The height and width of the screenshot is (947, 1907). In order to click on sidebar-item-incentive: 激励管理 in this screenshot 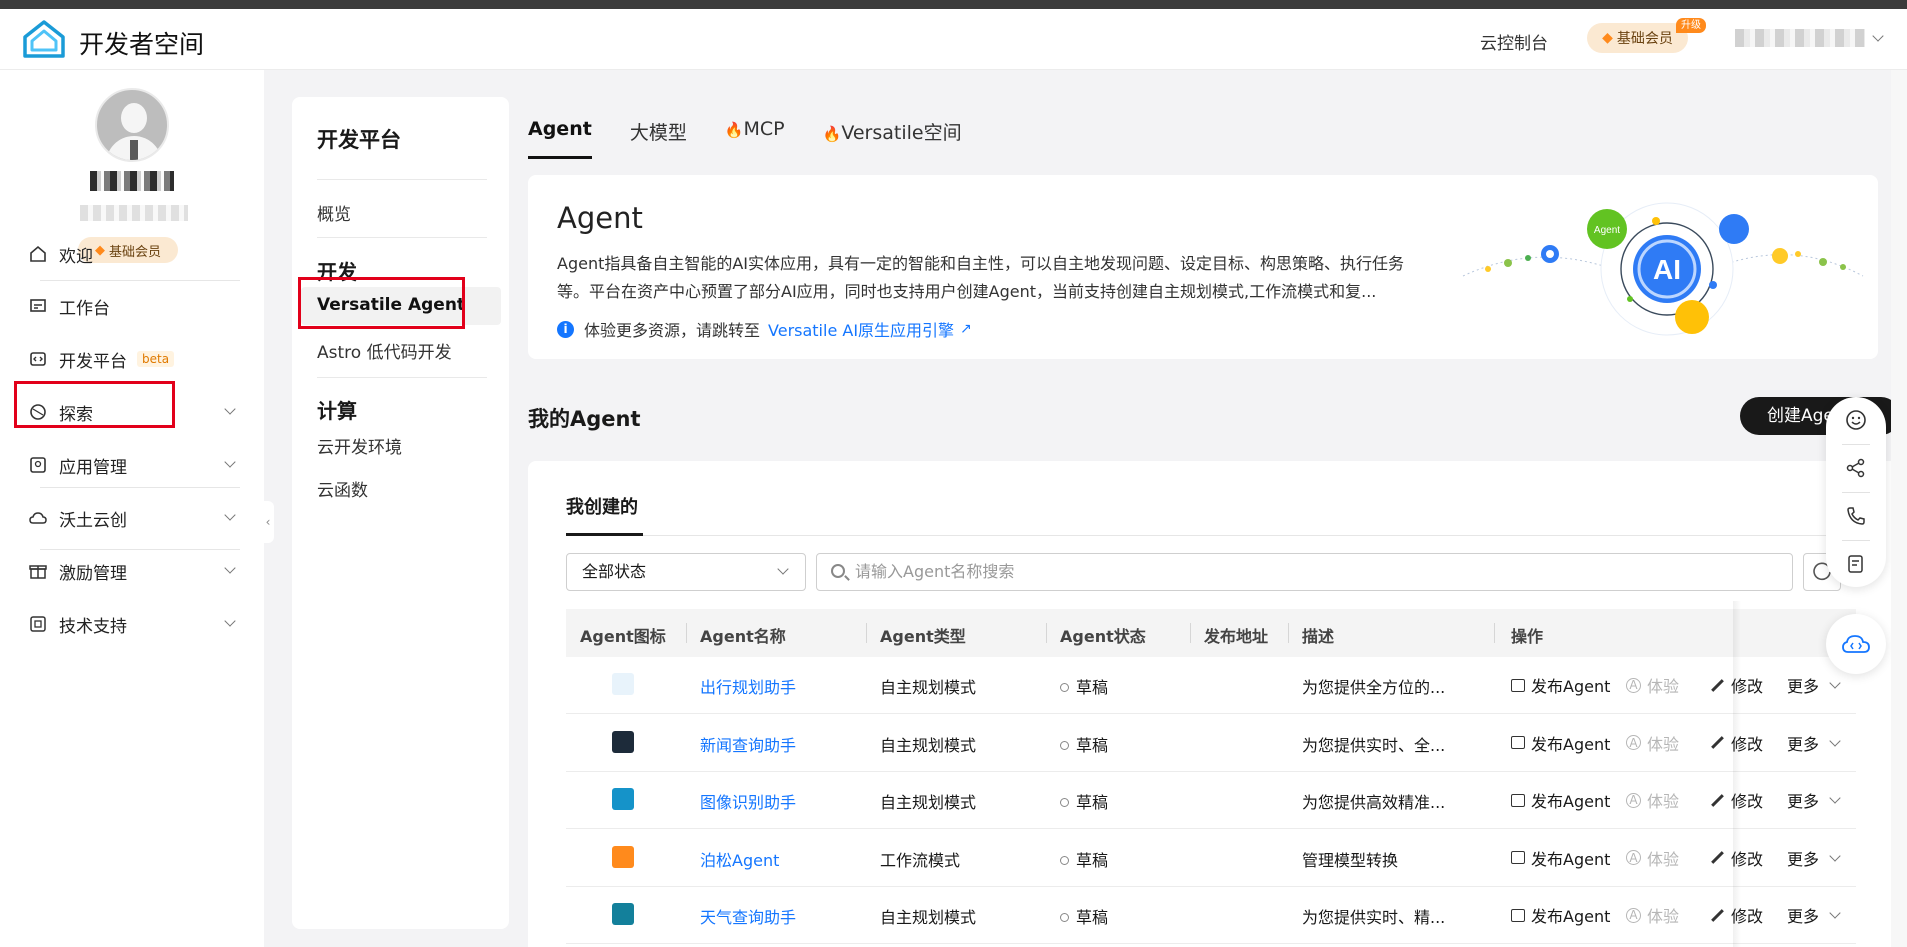, I will do `click(128, 571)`.